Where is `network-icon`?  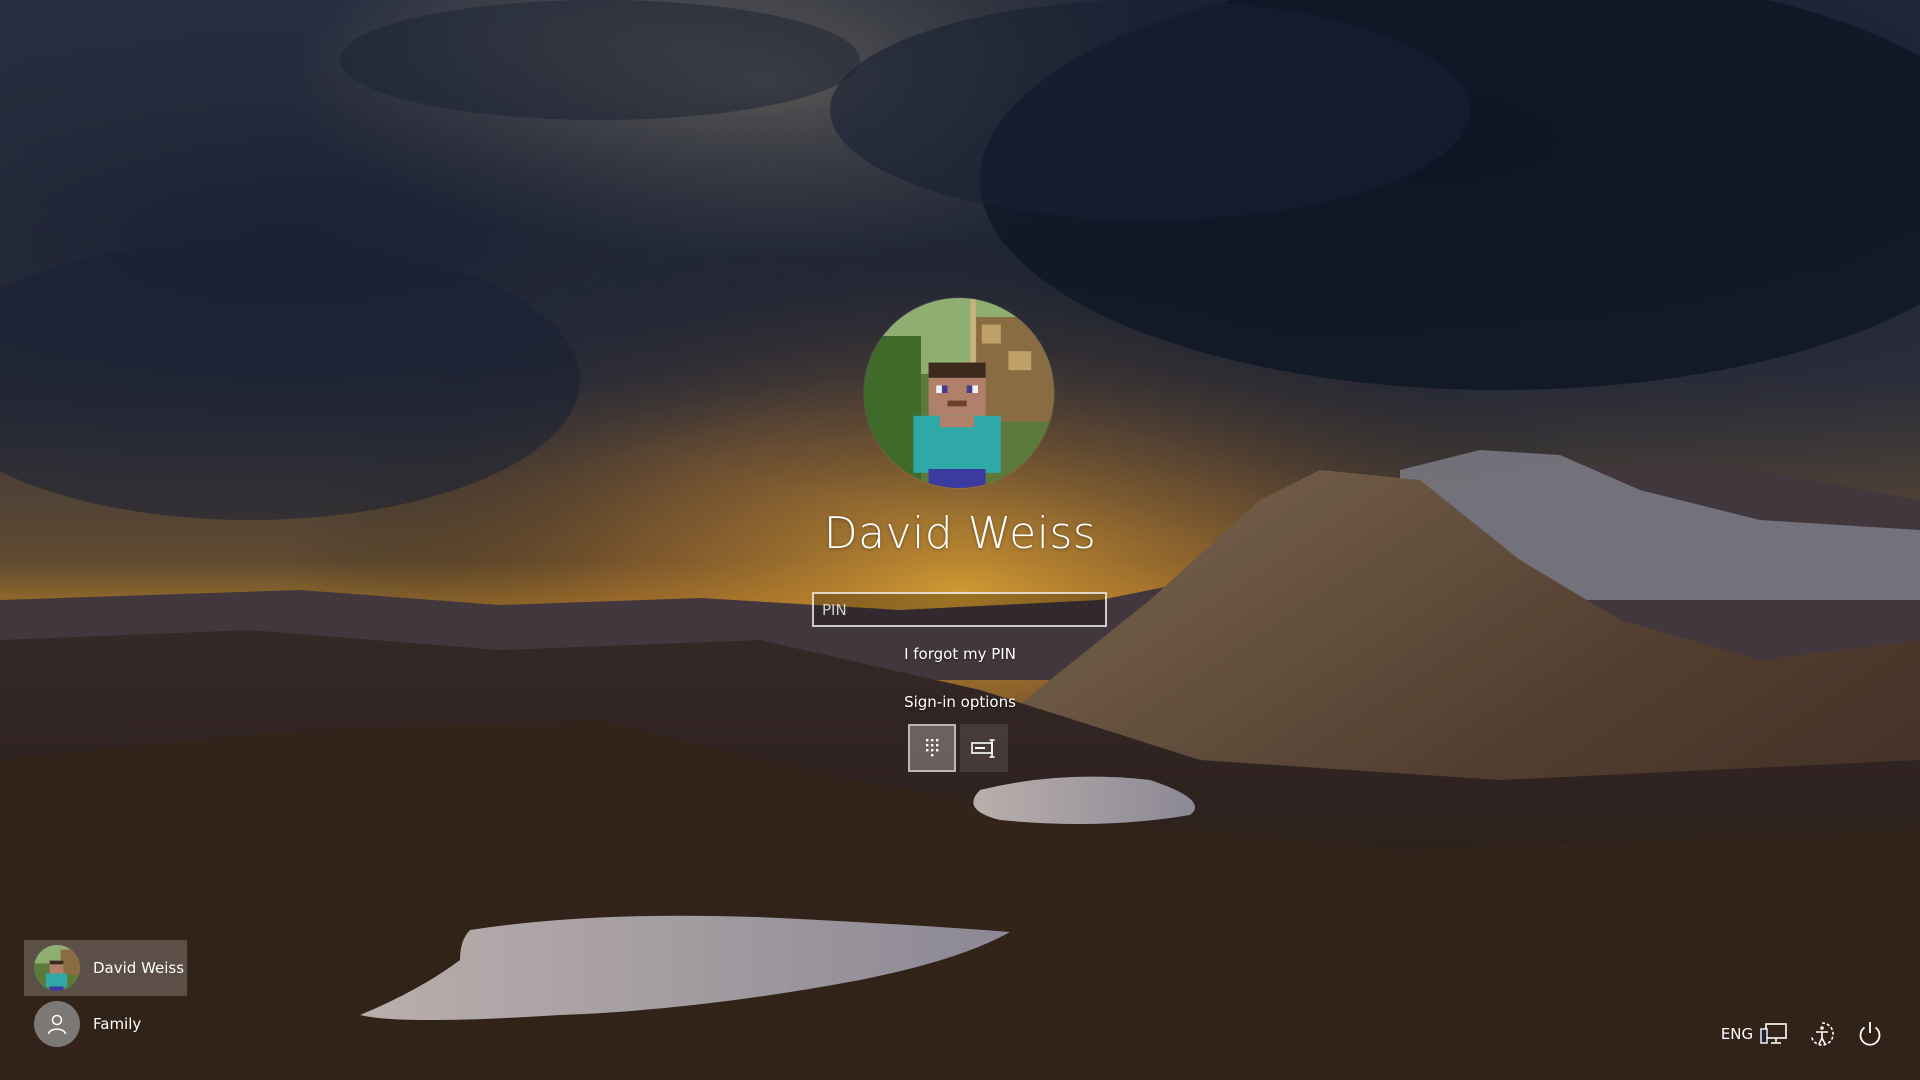 network-icon is located at coordinates (1773, 1033).